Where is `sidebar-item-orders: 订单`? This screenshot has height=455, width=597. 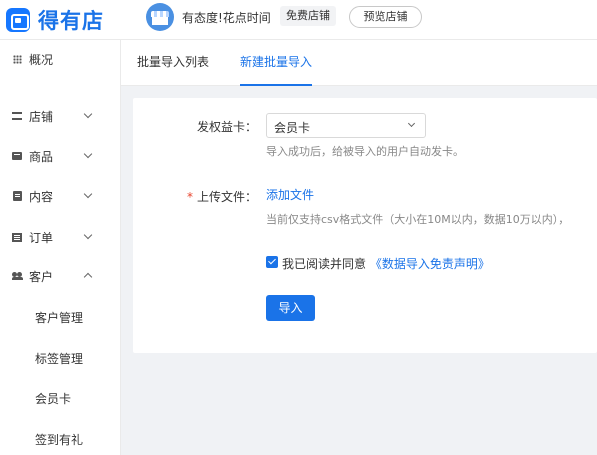
sidebar-item-orders: 订单 is located at coordinates (60, 237).